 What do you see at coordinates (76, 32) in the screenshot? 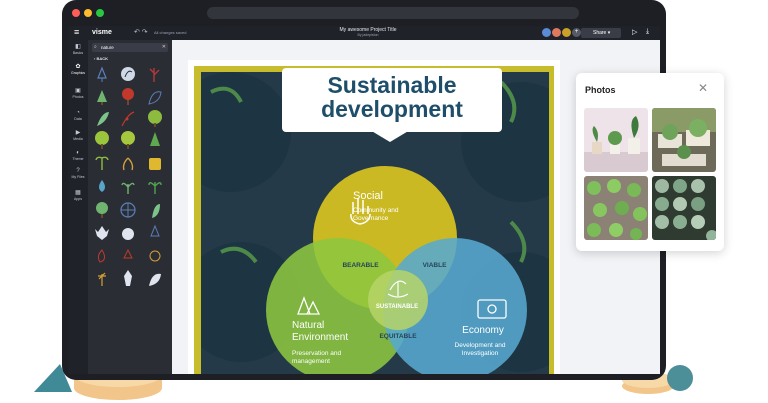
I see `menu-icon: ≡` at bounding box center [76, 32].